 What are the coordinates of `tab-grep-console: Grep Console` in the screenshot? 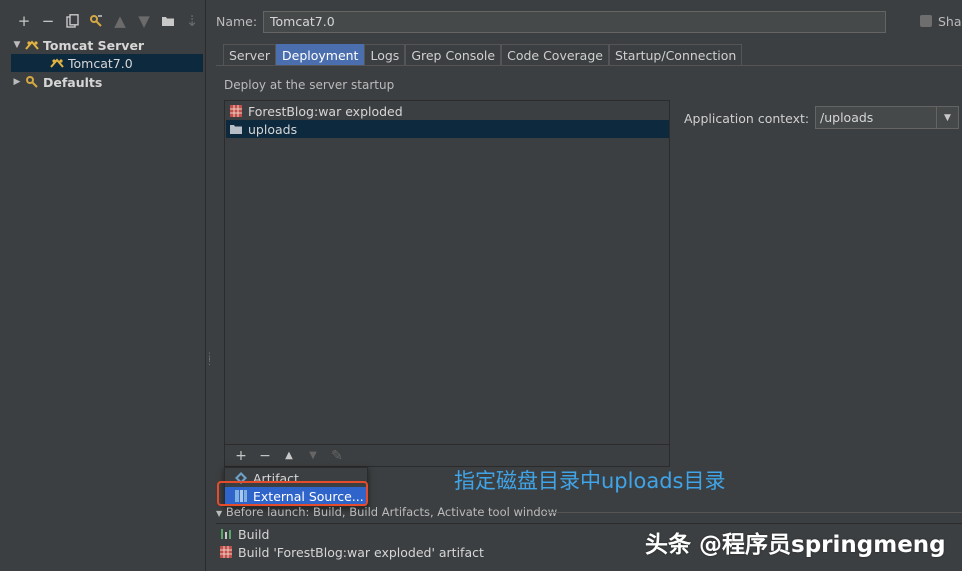 It's located at (453, 54).